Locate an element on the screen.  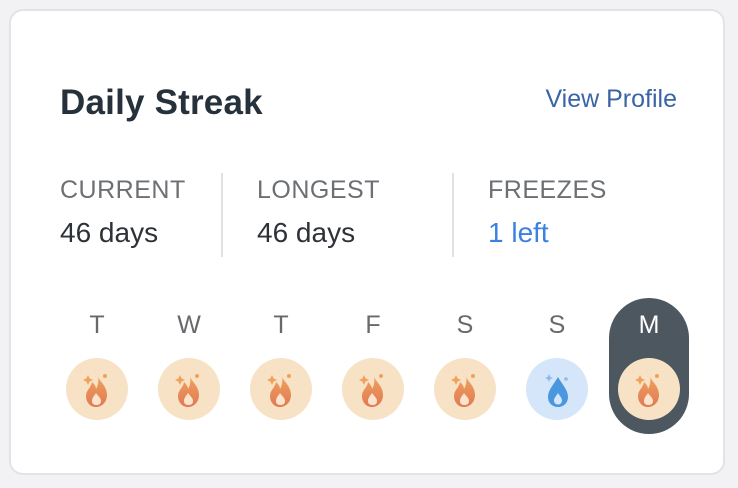
day-letter: M is located at coordinates (649, 325).